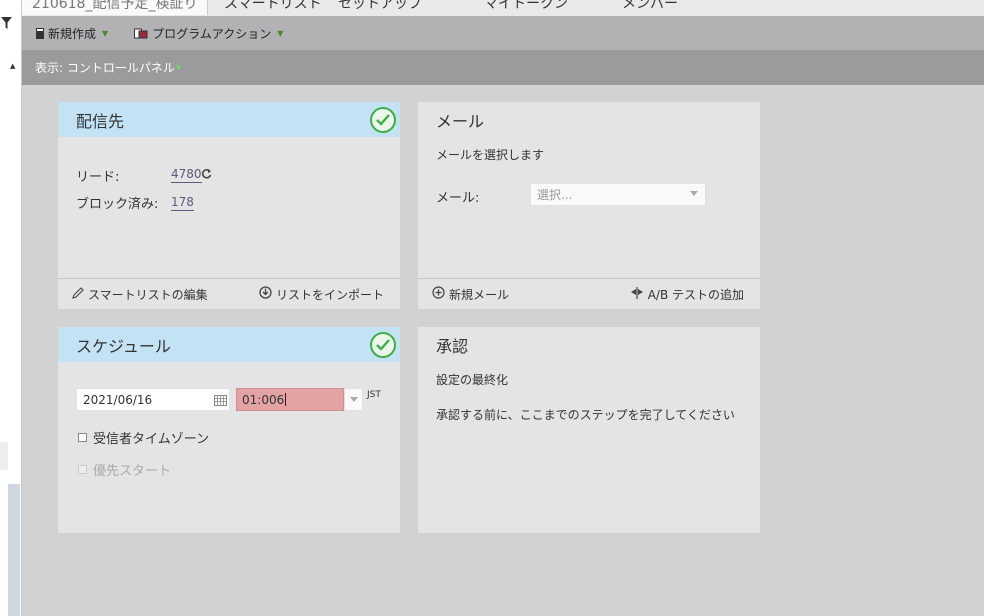  I want to click on import-list-link: リストをインポート, so click(321, 294).